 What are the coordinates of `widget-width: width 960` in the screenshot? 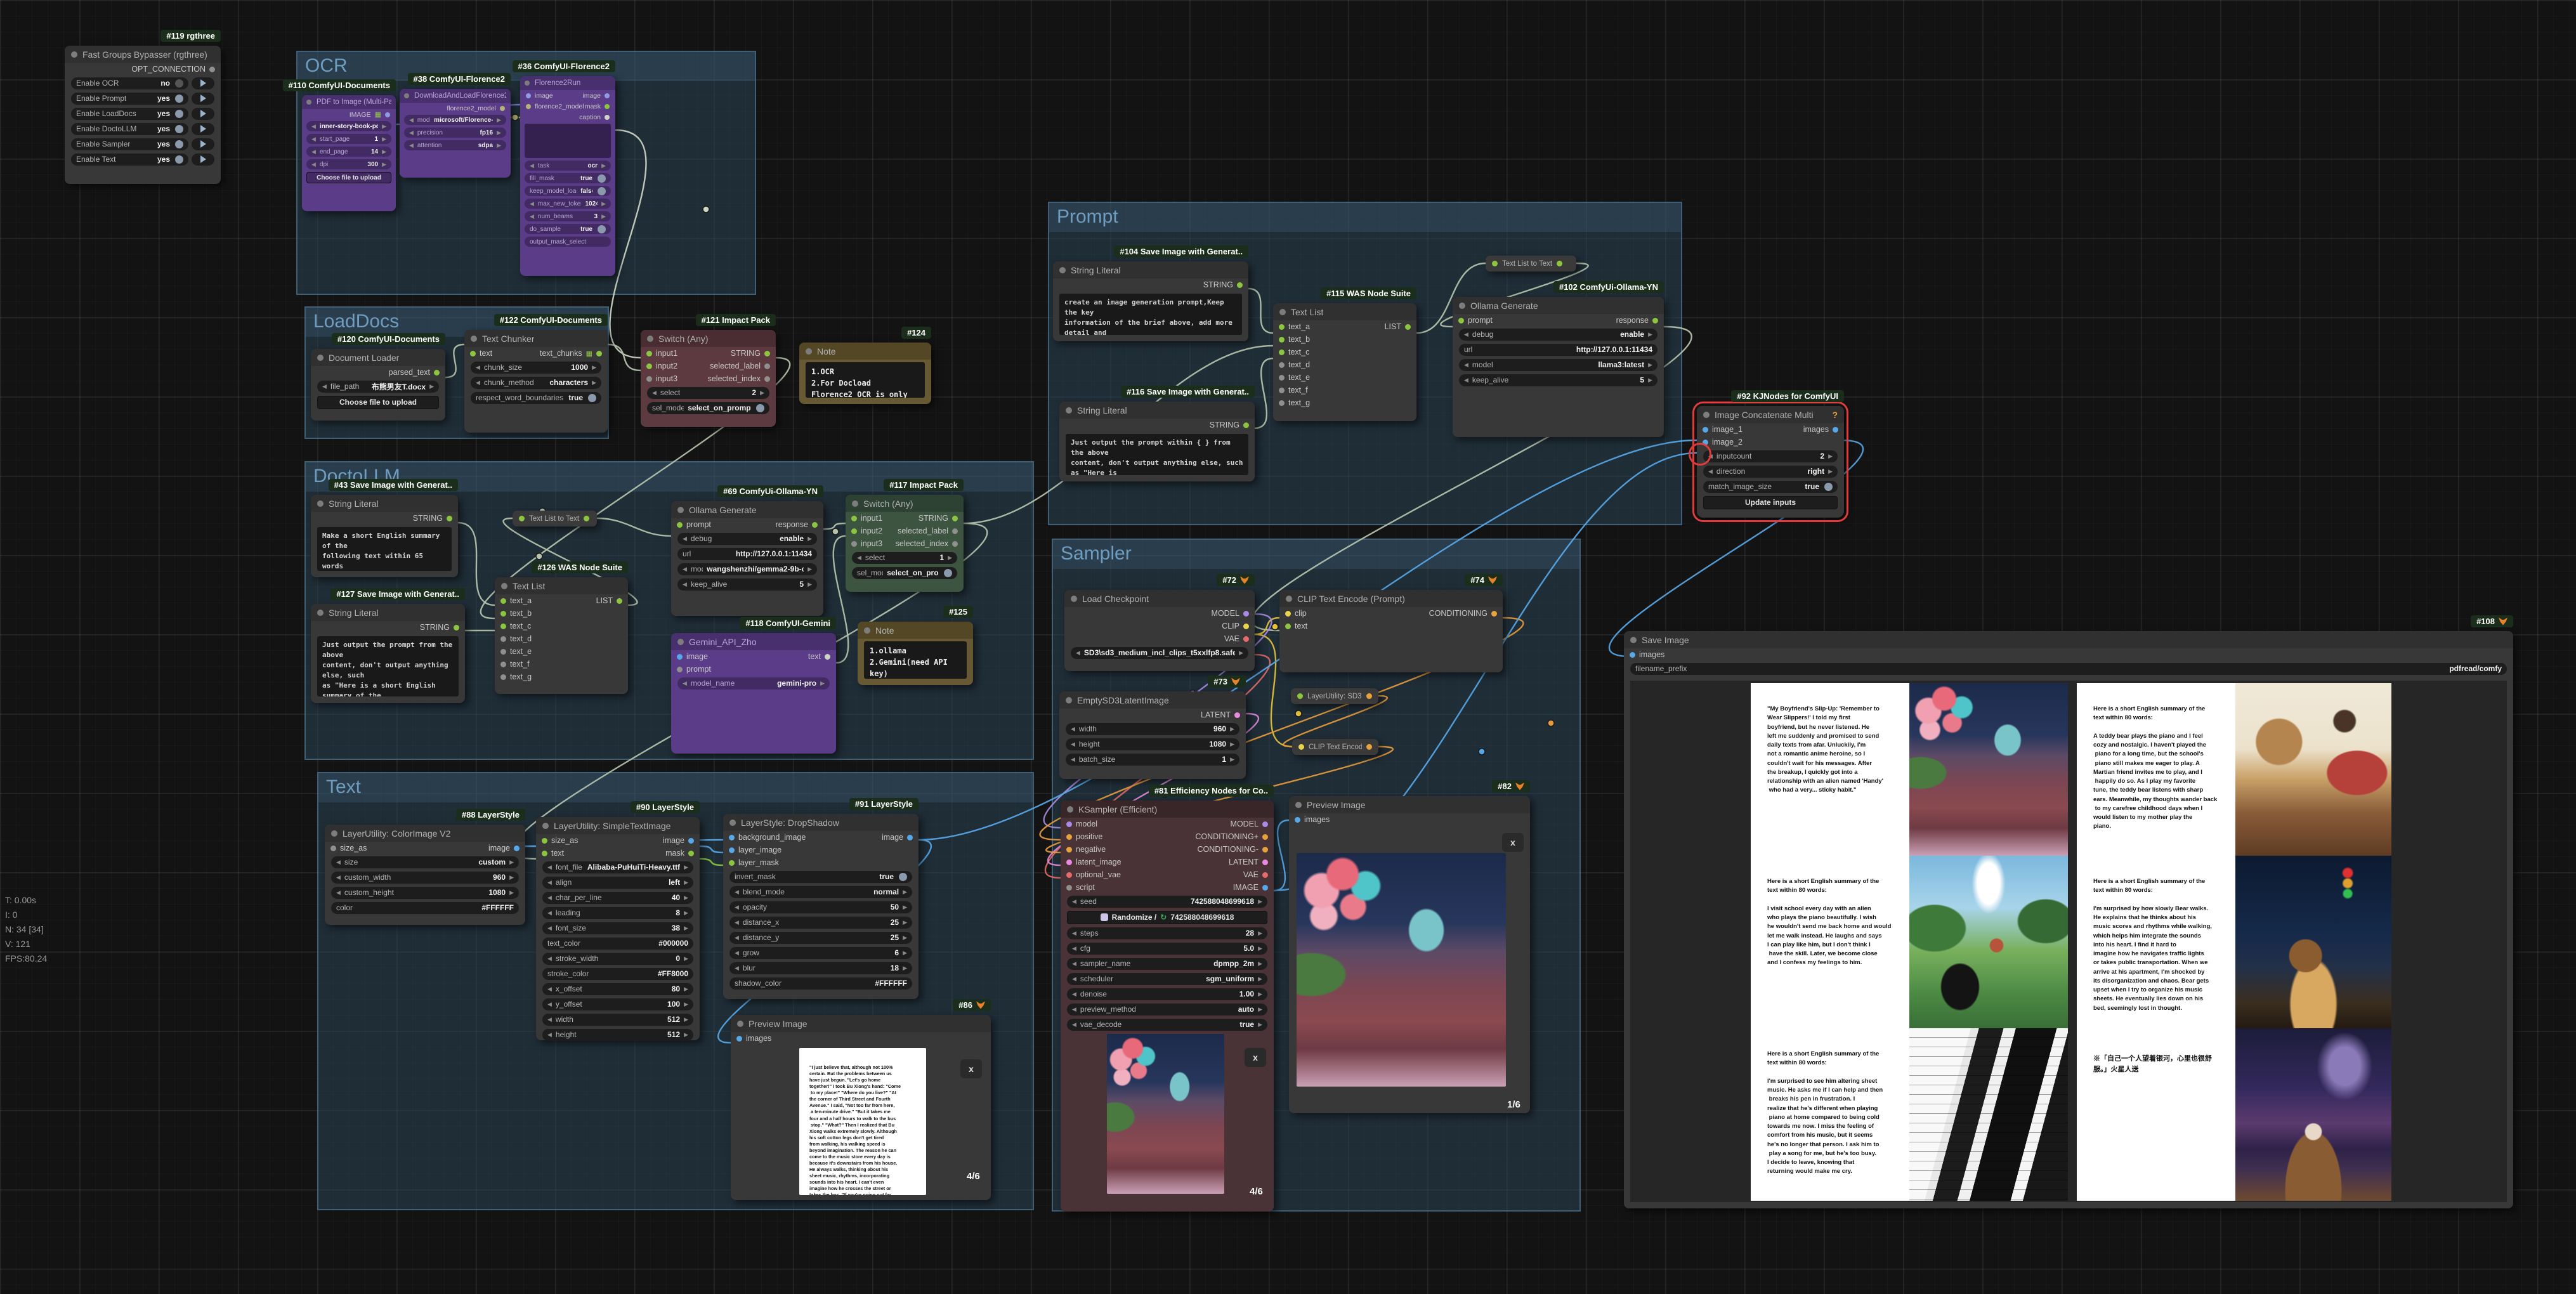 It's located at (1152, 728).